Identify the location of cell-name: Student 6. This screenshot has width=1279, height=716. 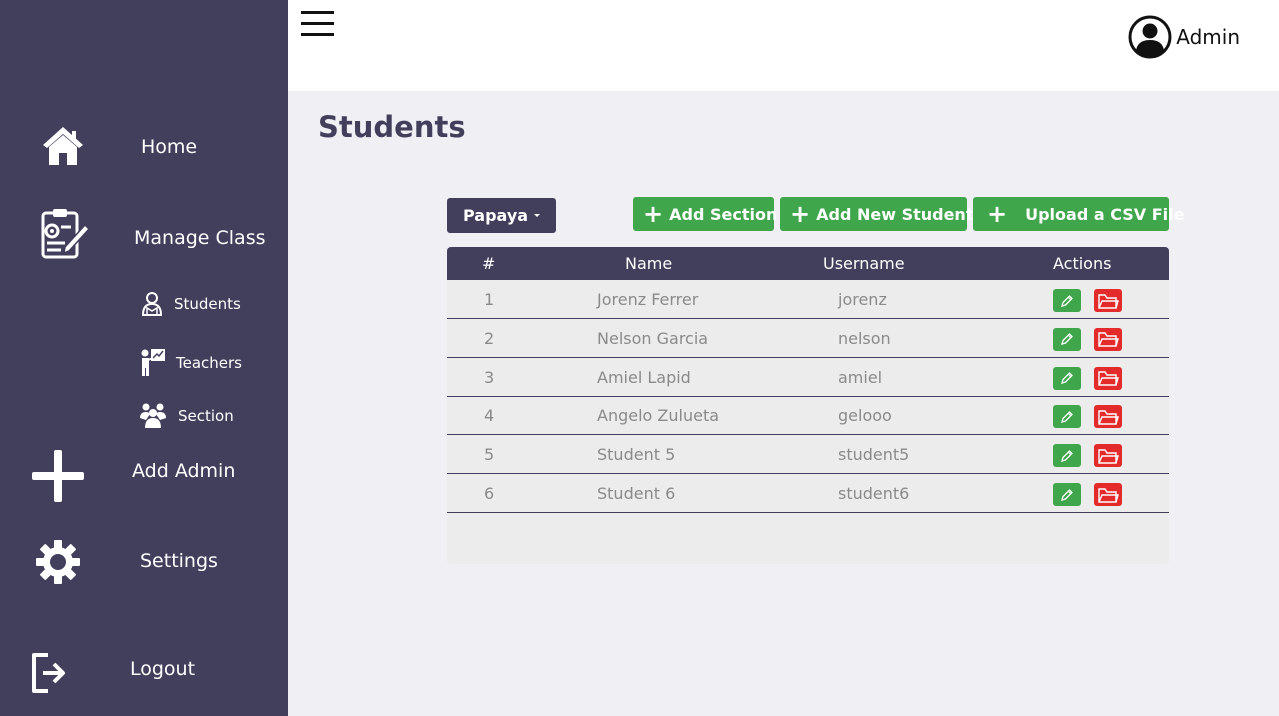
(636, 493).